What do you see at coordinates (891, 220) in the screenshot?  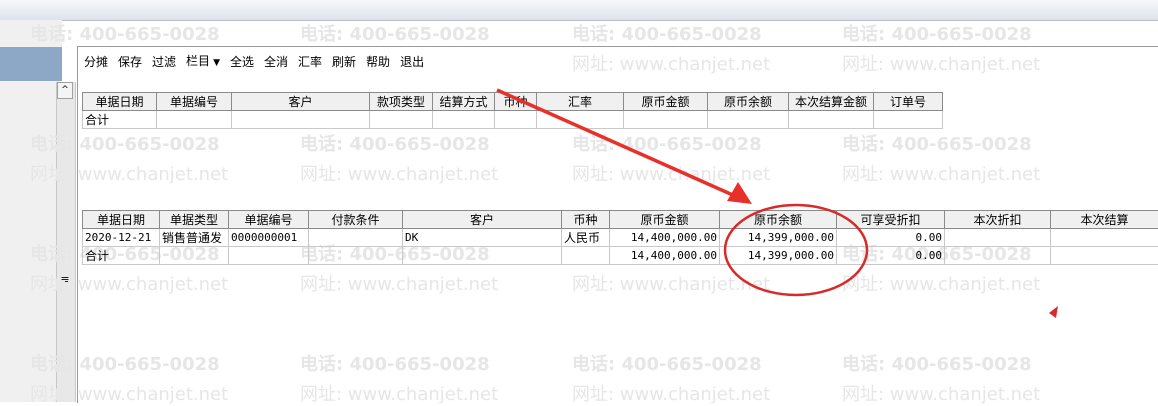 I see `col-header: 可享受折扣` at bounding box center [891, 220].